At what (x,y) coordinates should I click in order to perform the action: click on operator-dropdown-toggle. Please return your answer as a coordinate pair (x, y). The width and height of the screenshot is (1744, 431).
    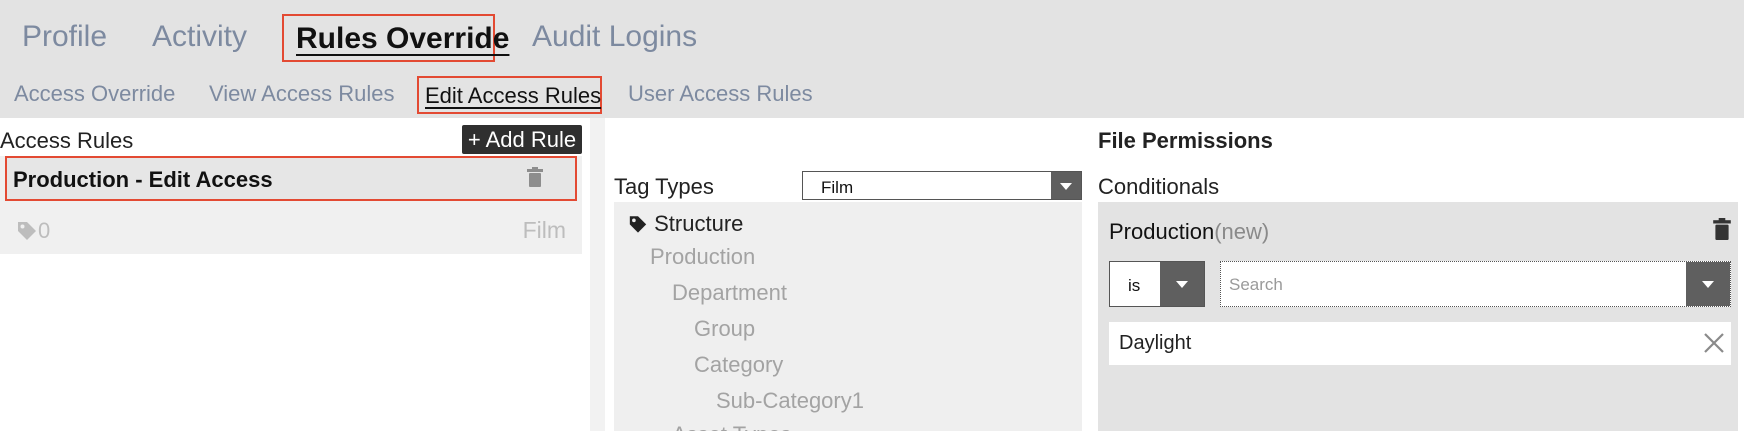
    Looking at the image, I should click on (1182, 284).